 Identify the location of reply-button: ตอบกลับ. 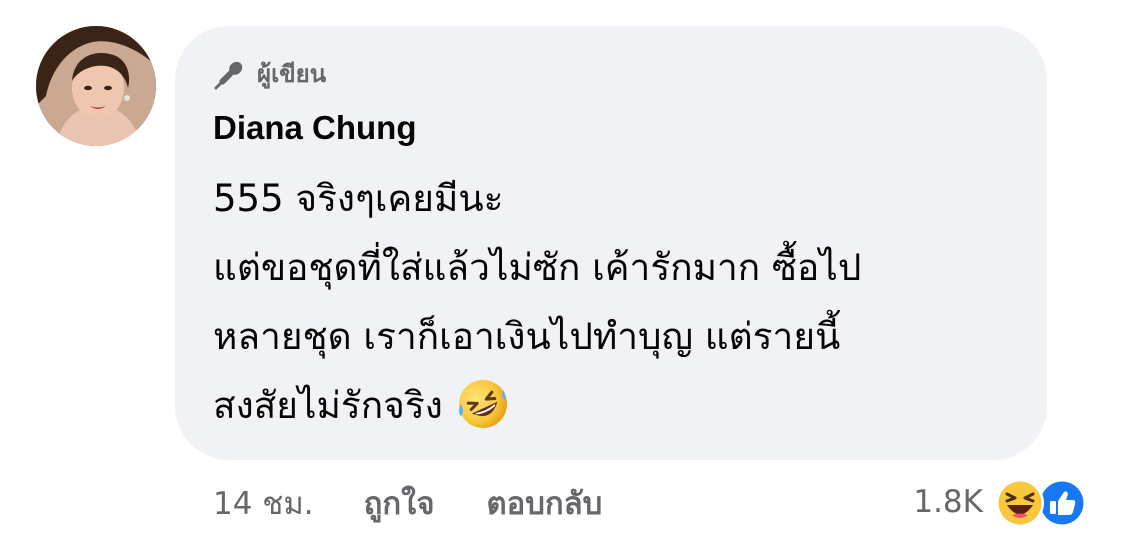
(544, 503).